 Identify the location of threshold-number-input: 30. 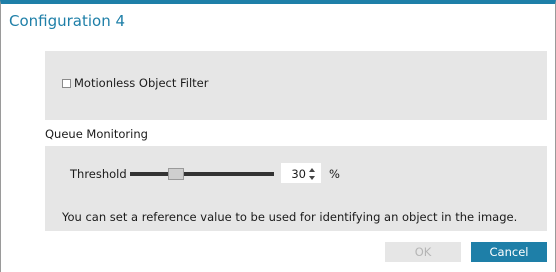
(301, 173).